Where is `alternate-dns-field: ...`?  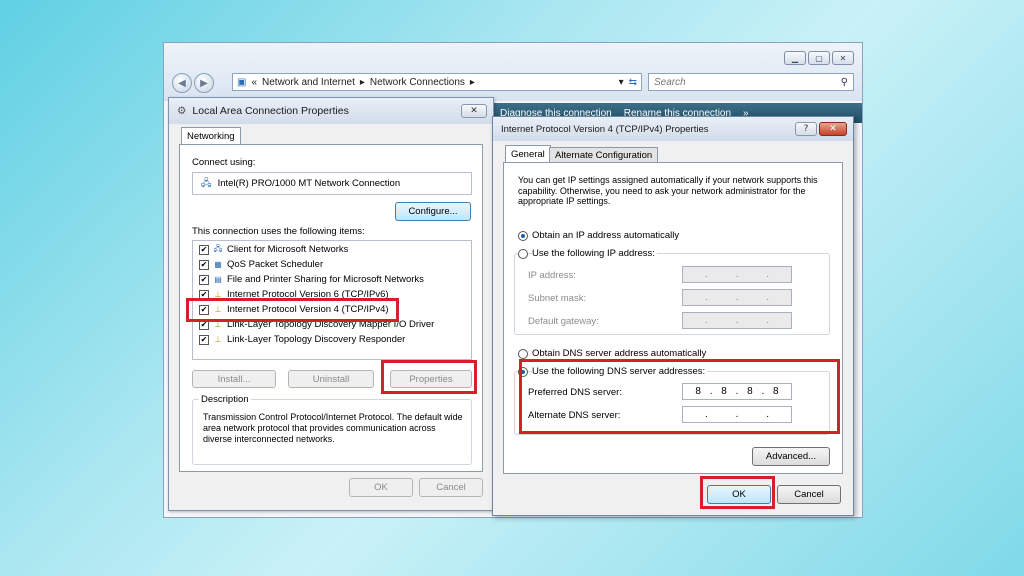 alternate-dns-field: ... is located at coordinates (737, 414).